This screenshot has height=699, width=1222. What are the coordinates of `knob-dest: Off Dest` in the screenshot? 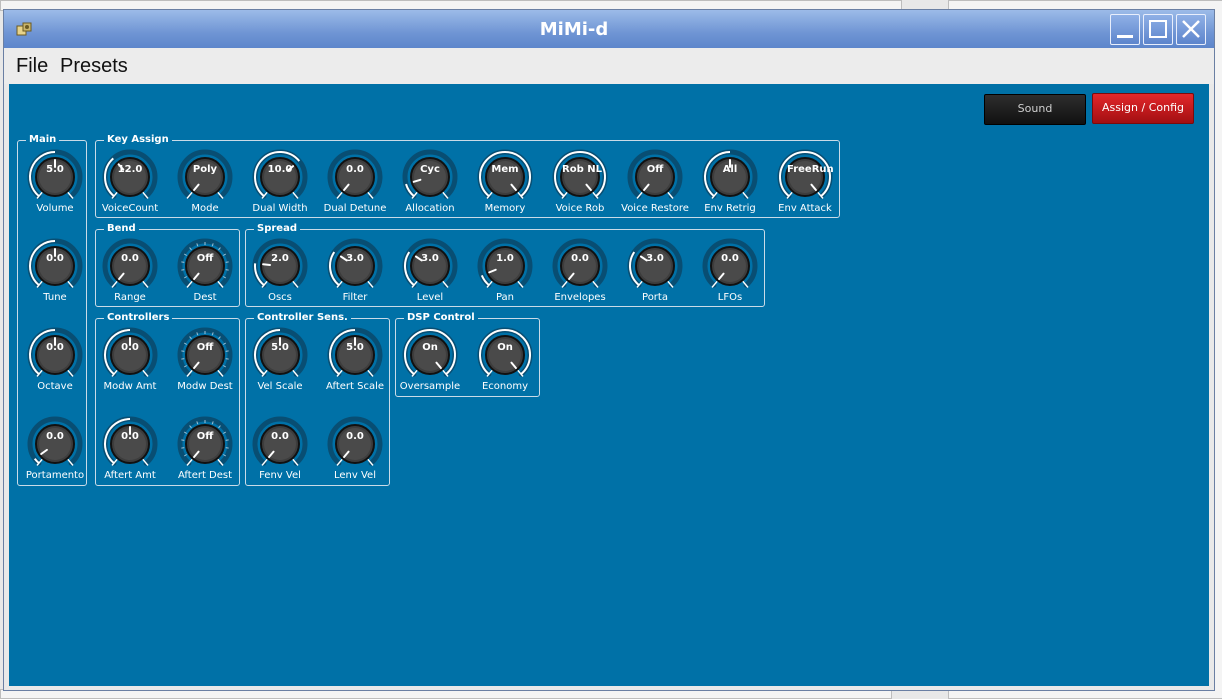 It's located at (205, 271).